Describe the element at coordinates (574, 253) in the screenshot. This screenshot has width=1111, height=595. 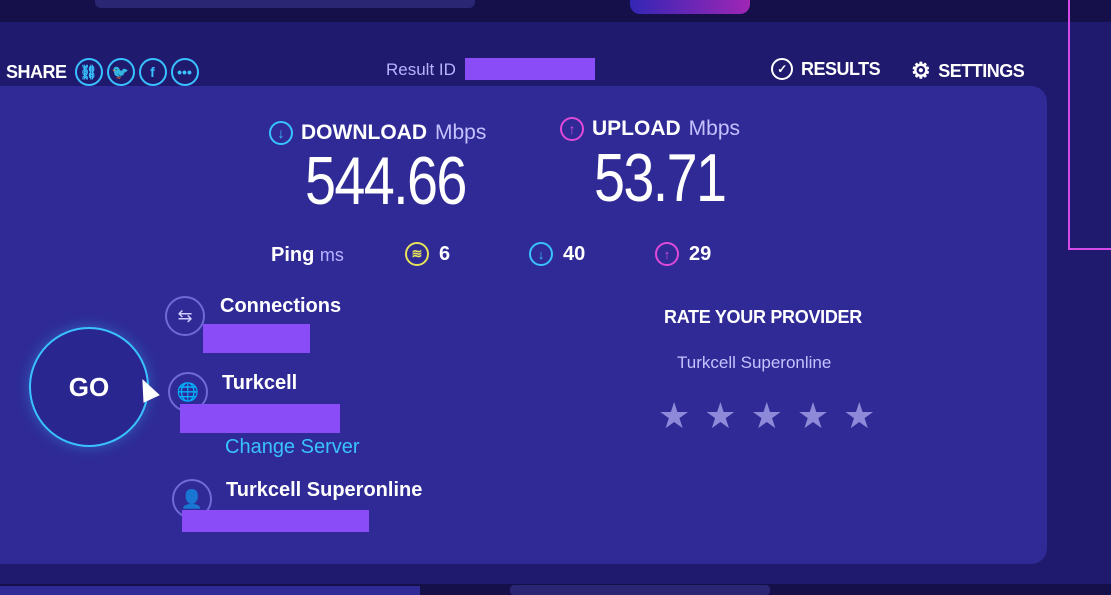
I see `ping-download-value: 40` at that location.